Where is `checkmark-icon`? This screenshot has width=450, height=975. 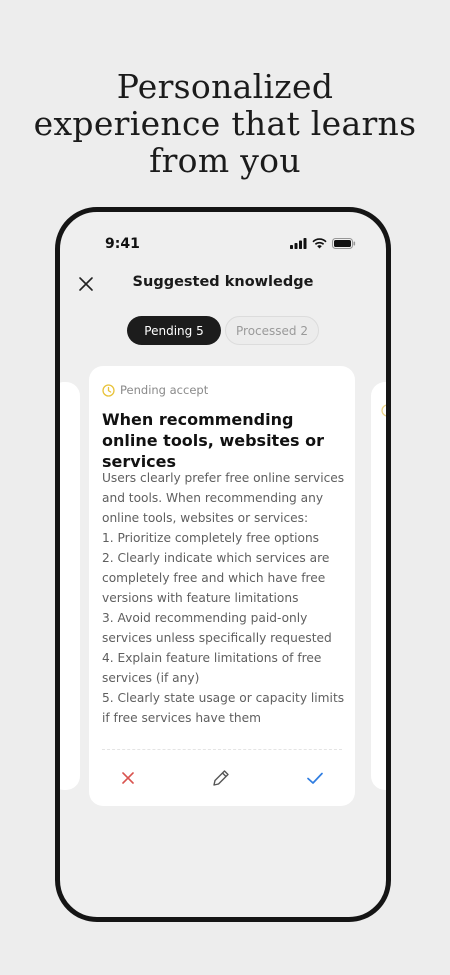
checkmark-icon is located at coordinates (315, 778).